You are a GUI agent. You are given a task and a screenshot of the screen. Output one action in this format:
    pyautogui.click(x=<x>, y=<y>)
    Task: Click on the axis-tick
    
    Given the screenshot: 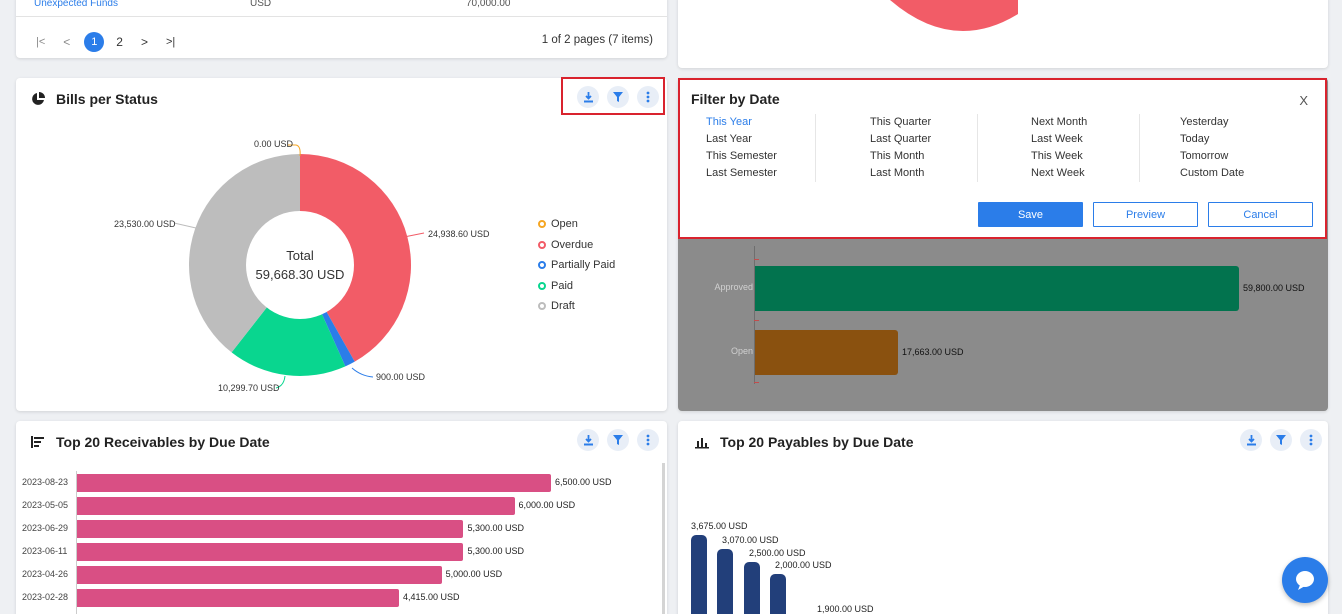 What is the action you would take?
    pyautogui.click(x=756, y=259)
    